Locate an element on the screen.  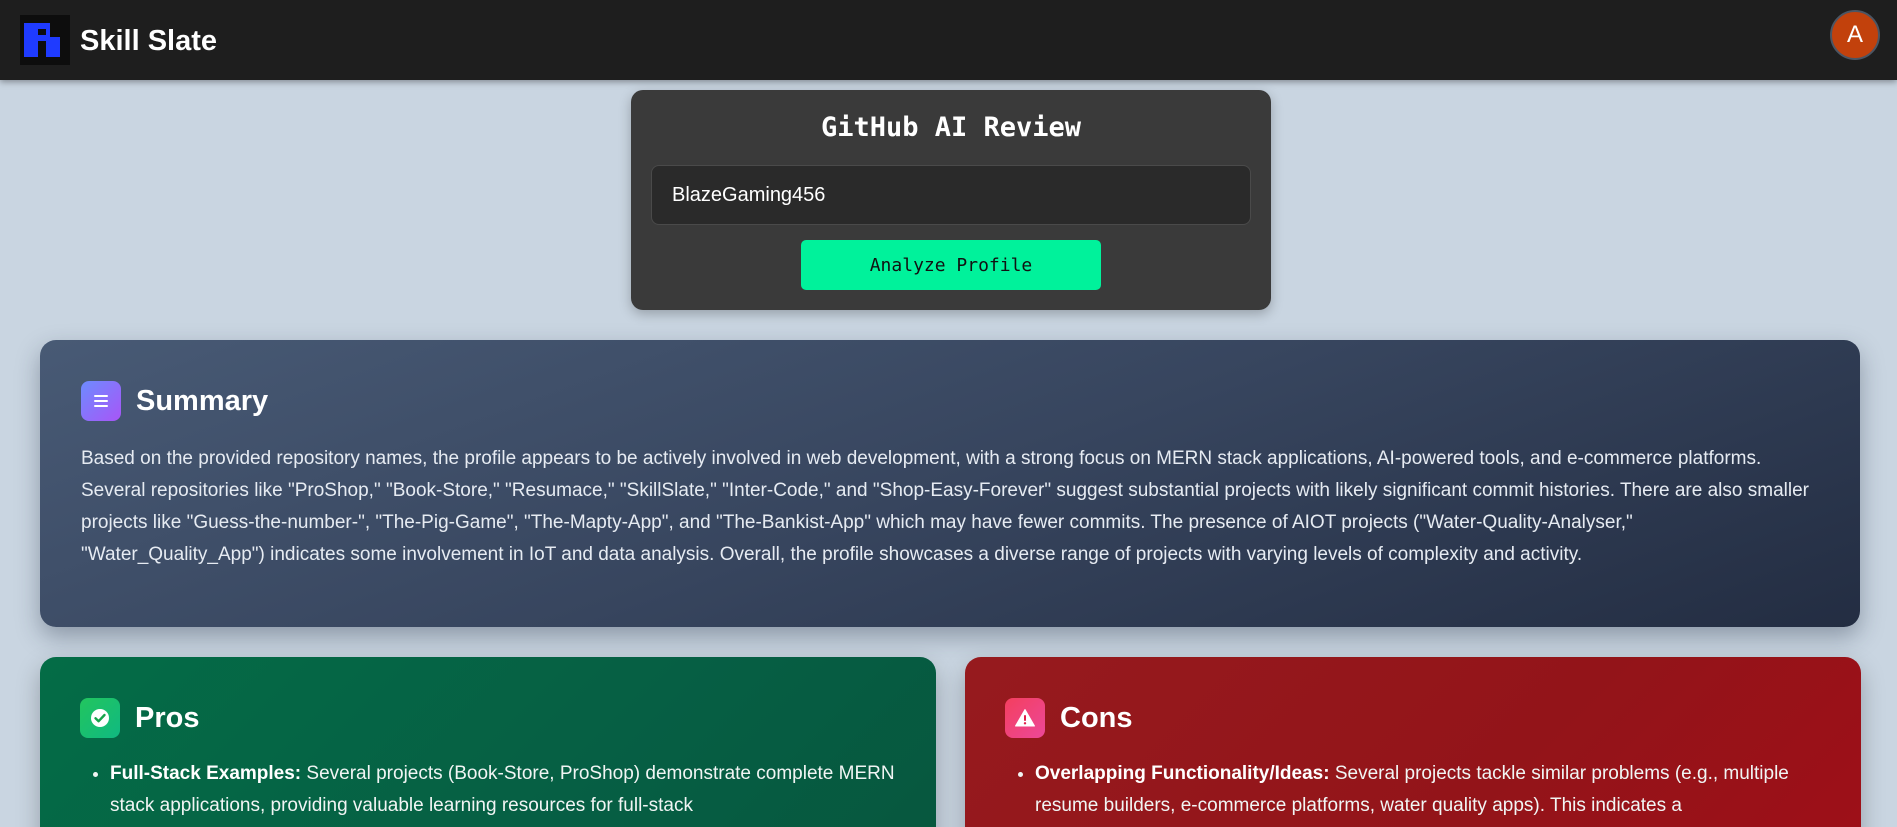
user-avatar: A is located at coordinates (1855, 35).